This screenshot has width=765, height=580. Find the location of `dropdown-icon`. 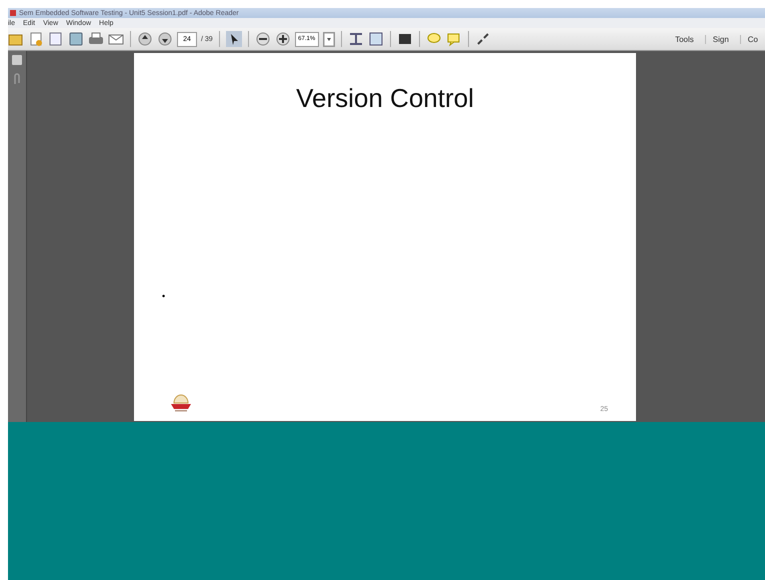

dropdown-icon is located at coordinates (328, 39).